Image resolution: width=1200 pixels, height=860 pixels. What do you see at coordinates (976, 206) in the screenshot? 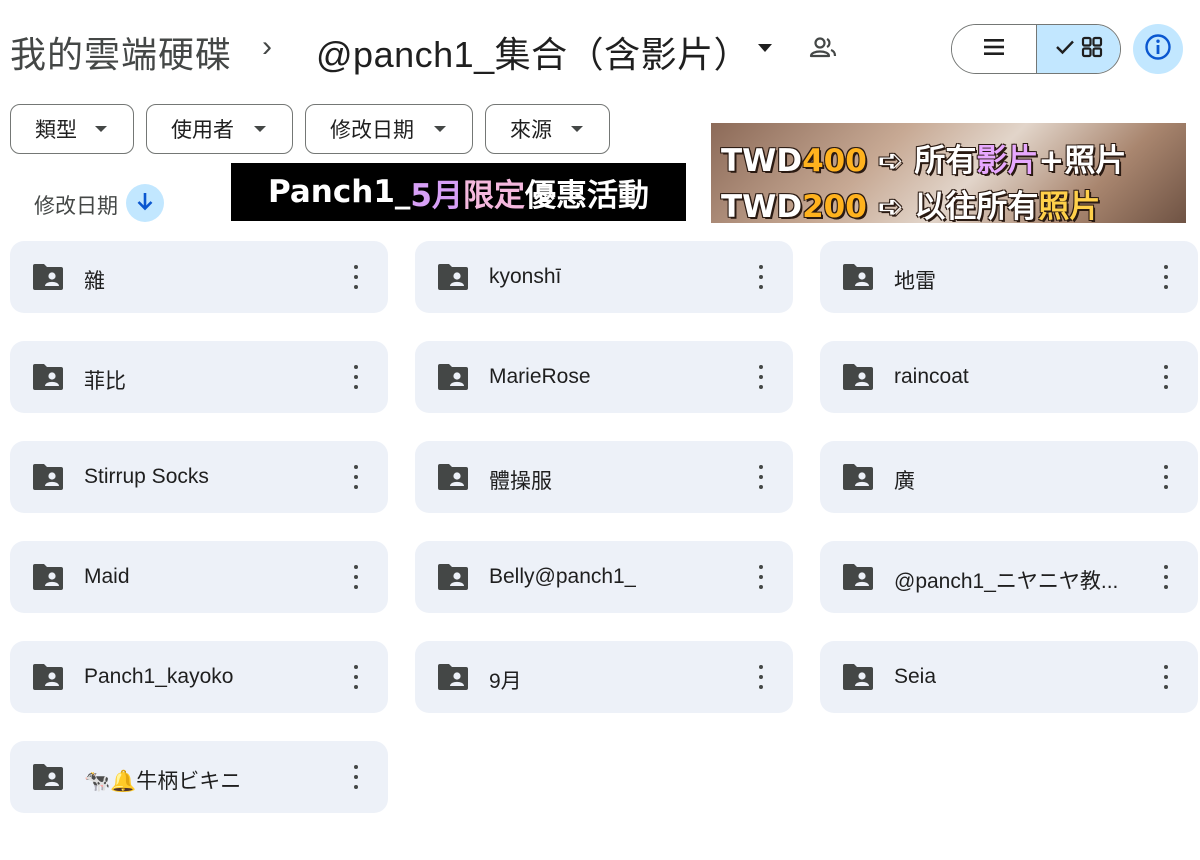
I see `price-text: 以往所有` at bounding box center [976, 206].